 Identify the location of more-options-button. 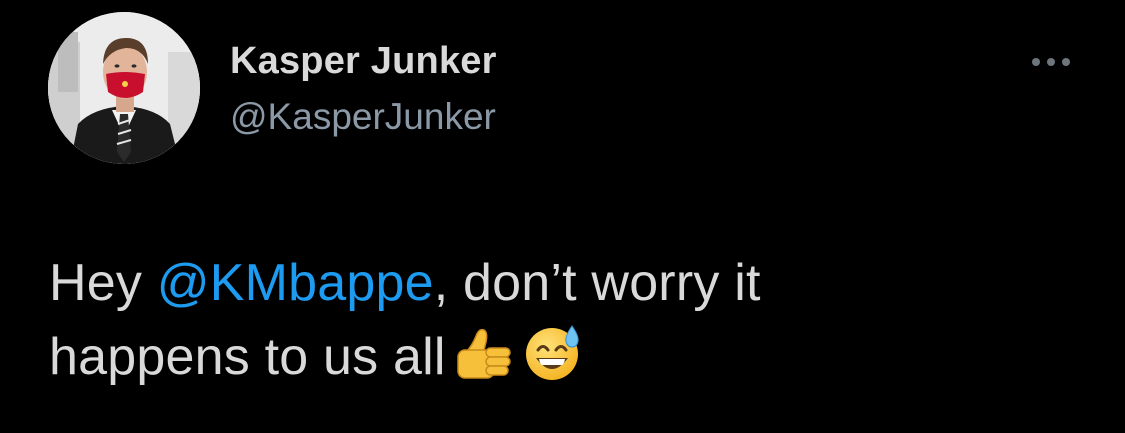
(1052, 62).